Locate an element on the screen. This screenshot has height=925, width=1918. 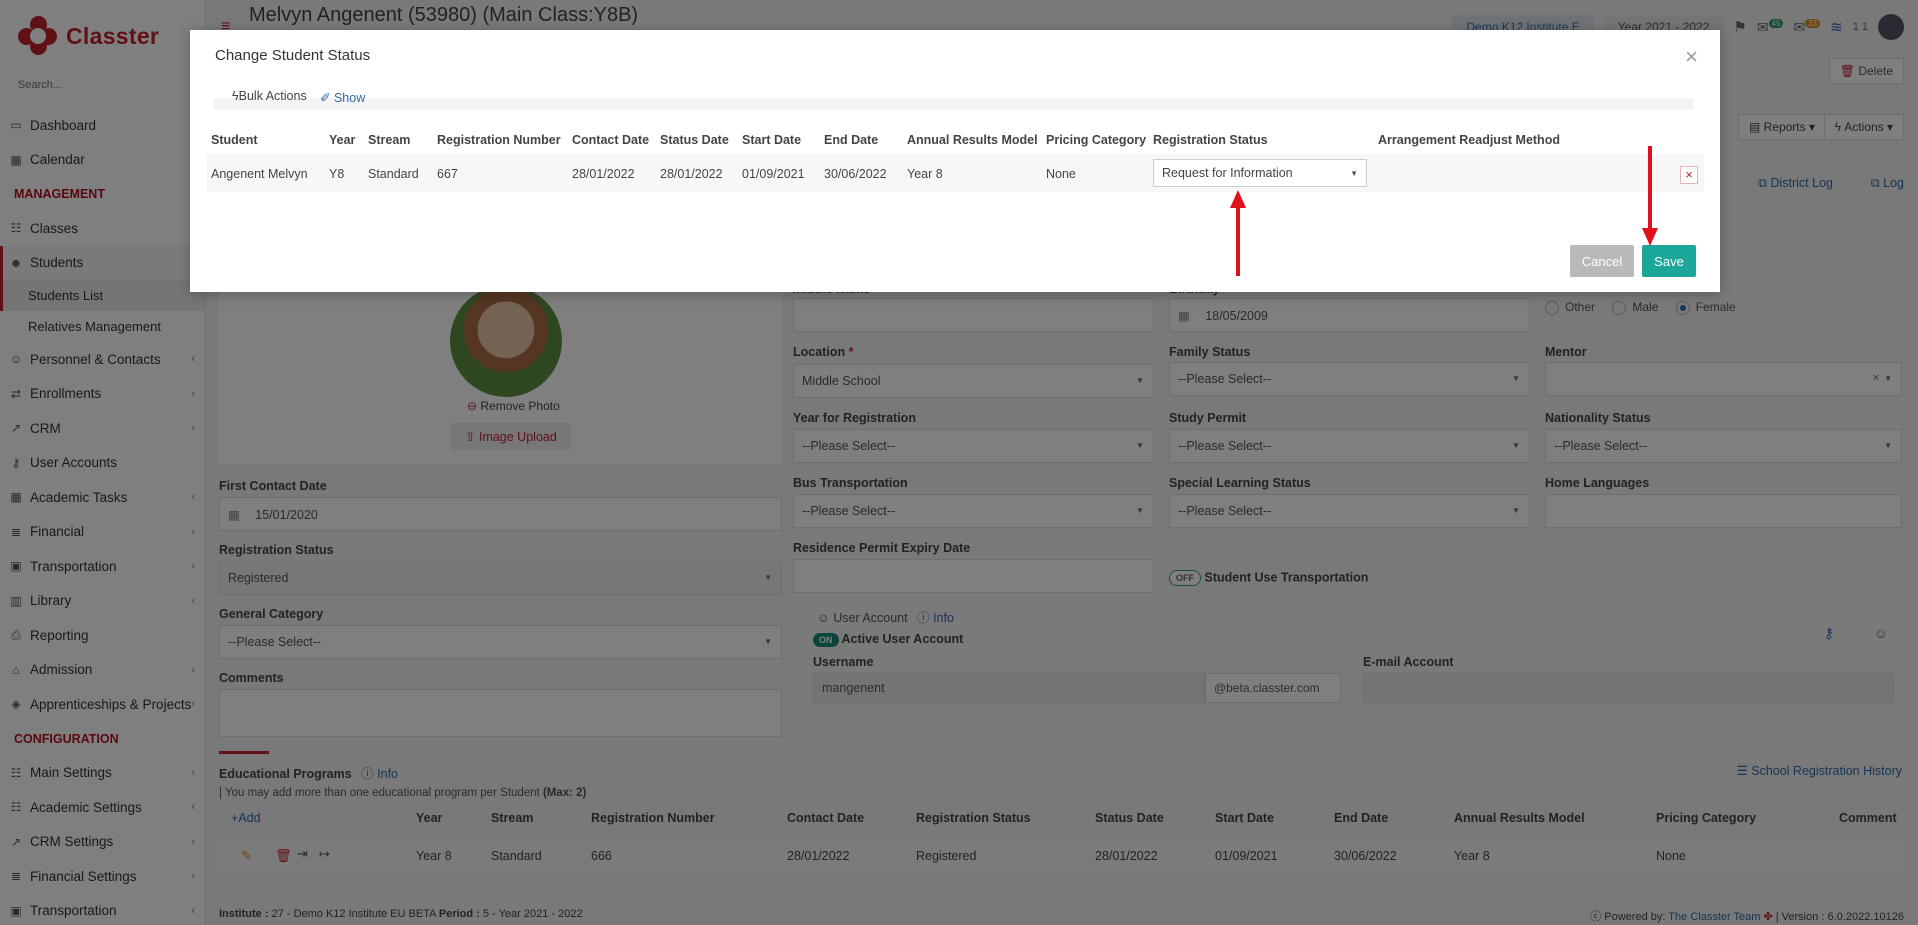
col-annual-results: Annual Results Model is located at coordinates (972, 140).